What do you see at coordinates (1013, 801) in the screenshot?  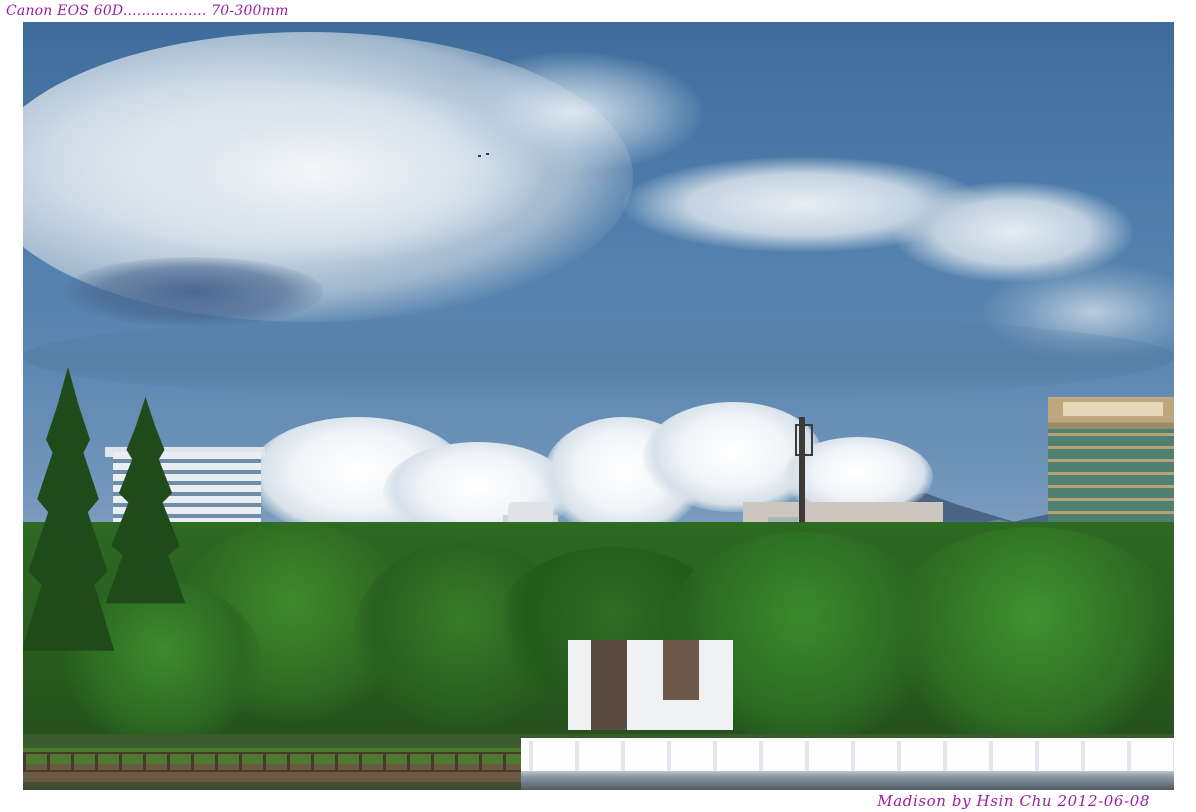 I see `signature-caption: Madison by Hsin Chu 2012-06-08` at bounding box center [1013, 801].